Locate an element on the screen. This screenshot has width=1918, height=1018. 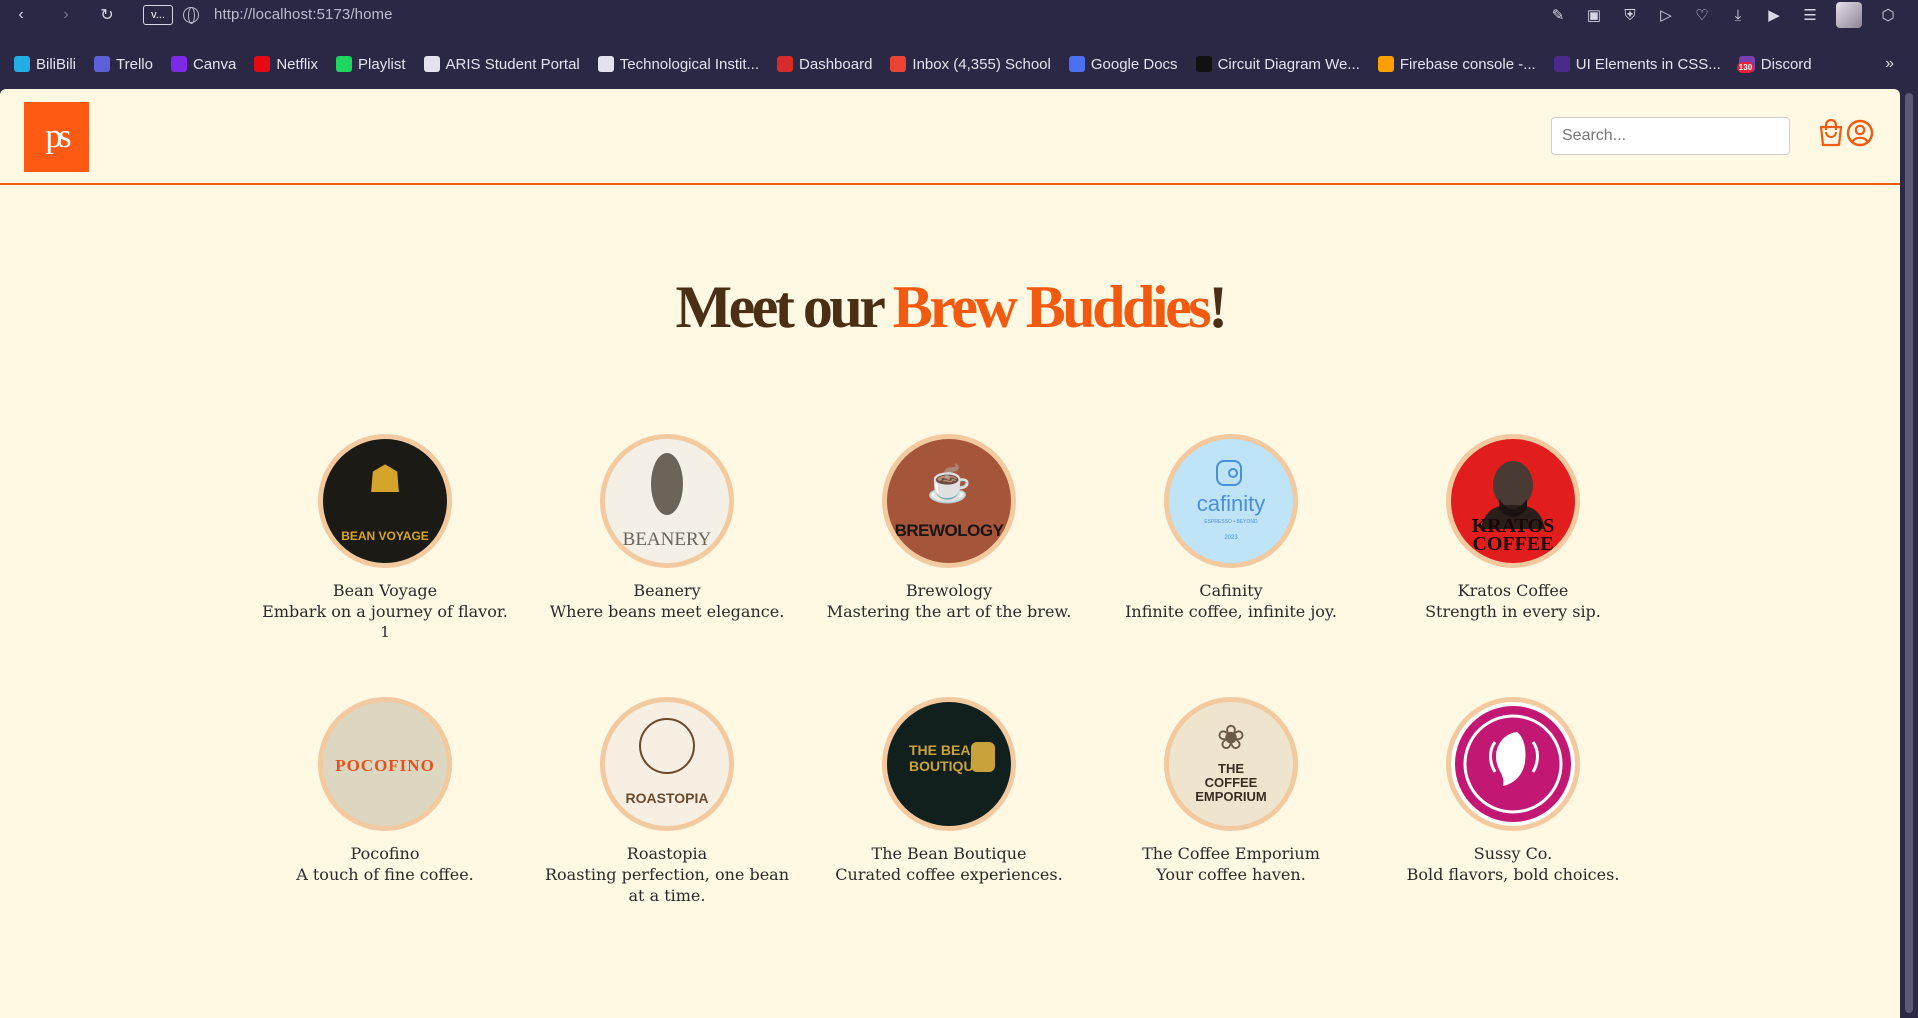
shop-logo: BEANERY is located at coordinates (667, 501).